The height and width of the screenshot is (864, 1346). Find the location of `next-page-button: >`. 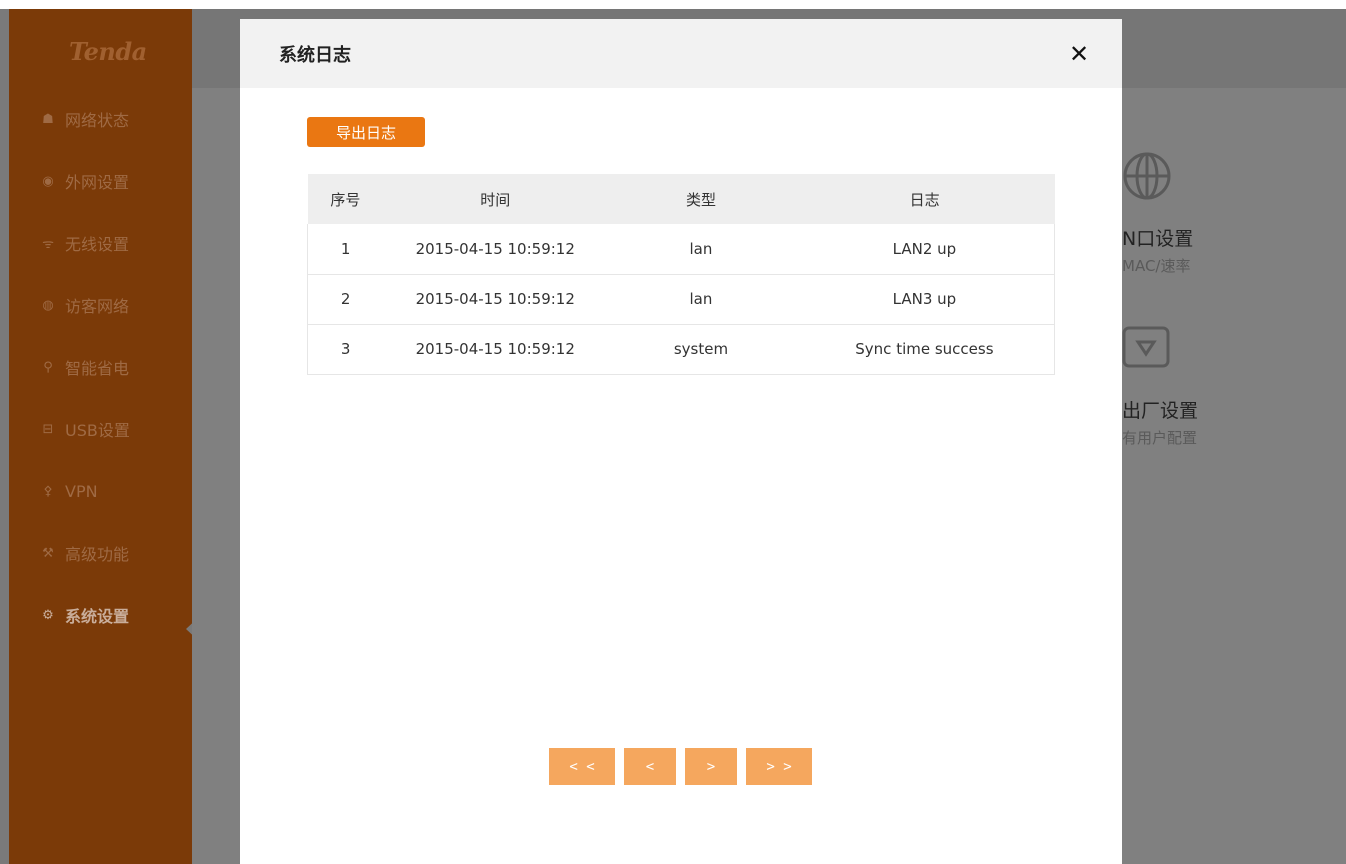

next-page-button: > is located at coordinates (711, 766).